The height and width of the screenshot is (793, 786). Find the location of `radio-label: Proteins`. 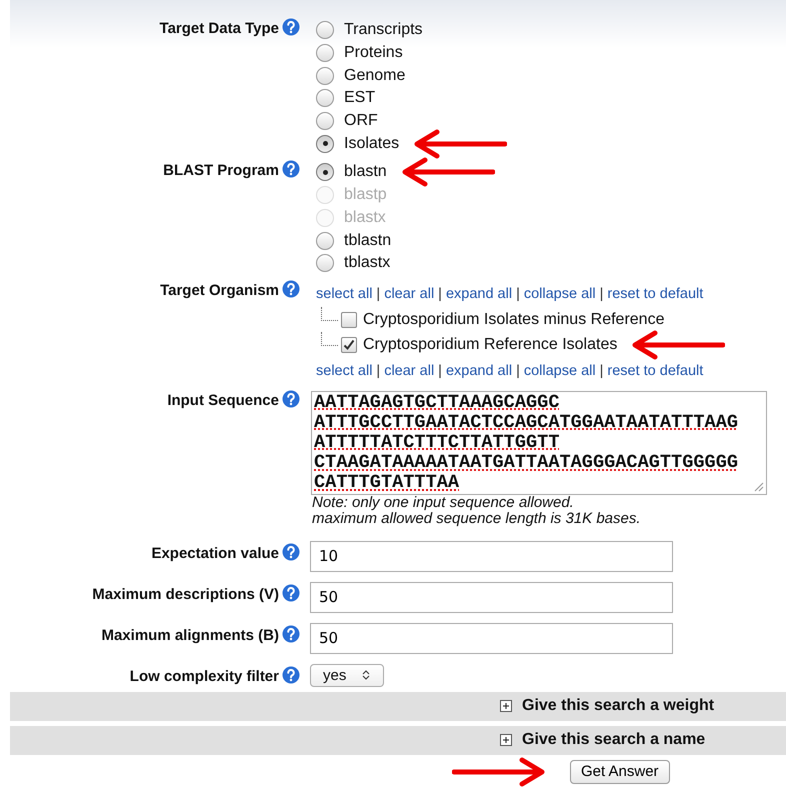

radio-label: Proteins is located at coordinates (373, 53).